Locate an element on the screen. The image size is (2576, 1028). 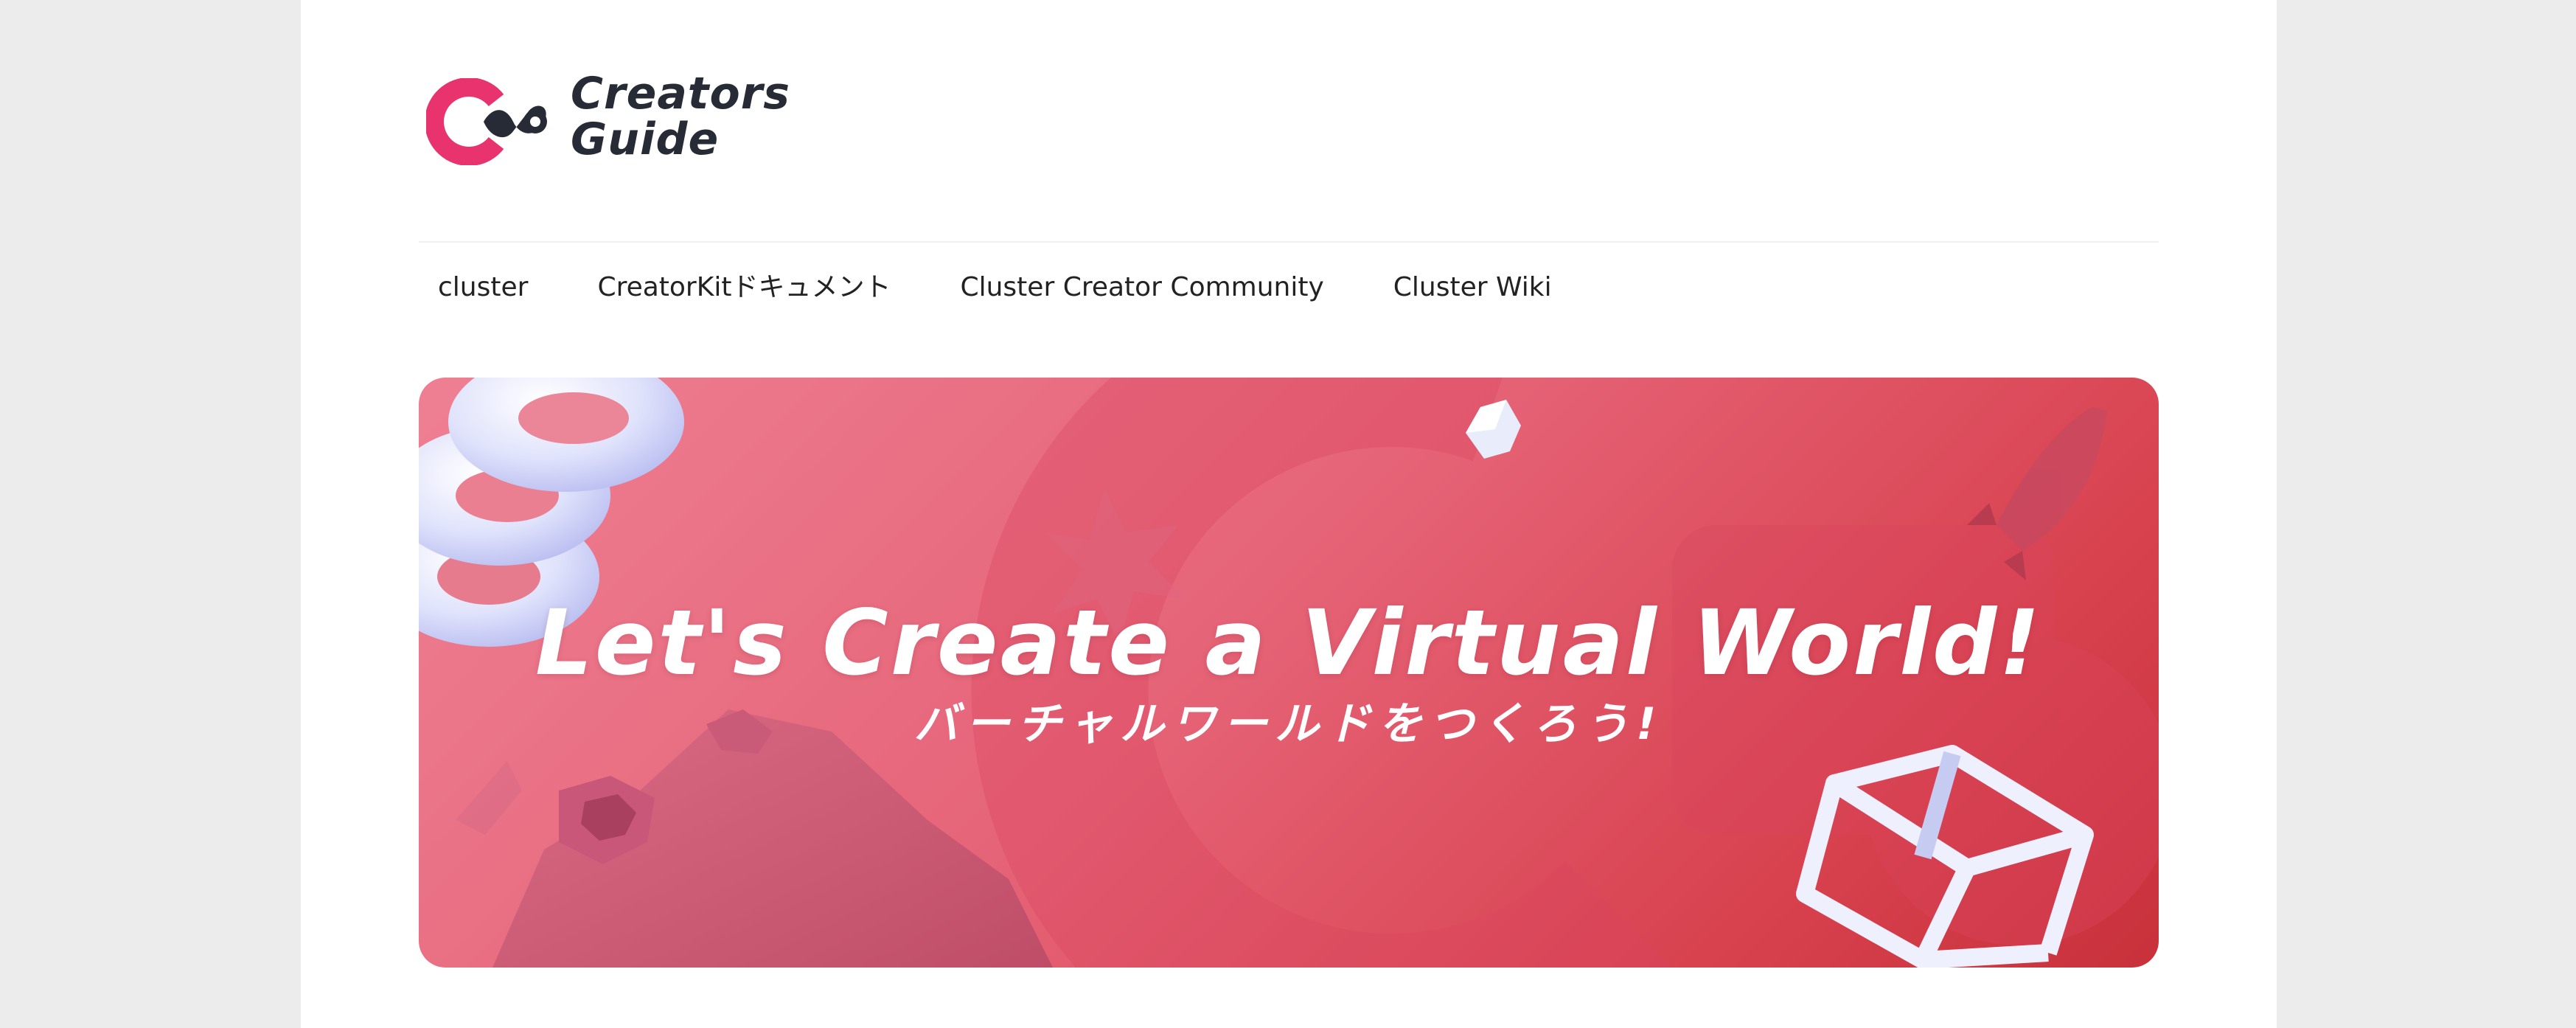
header-divider is located at coordinates (1289, 242).